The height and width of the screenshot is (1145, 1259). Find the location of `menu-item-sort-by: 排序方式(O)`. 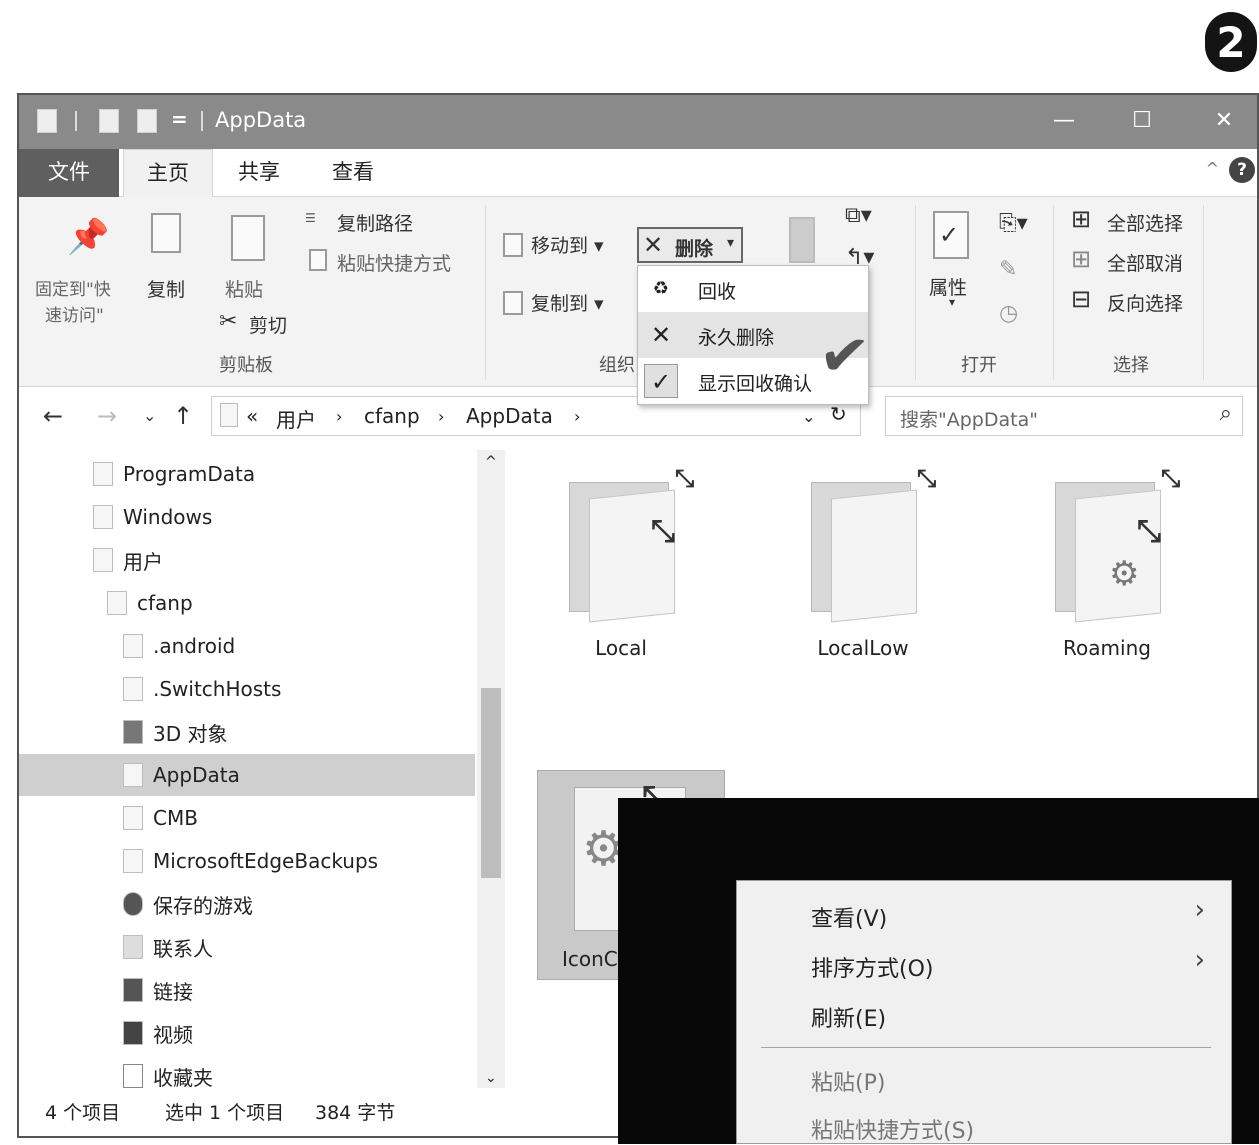

menu-item-sort-by: 排序方式(O) is located at coordinates (872, 967).